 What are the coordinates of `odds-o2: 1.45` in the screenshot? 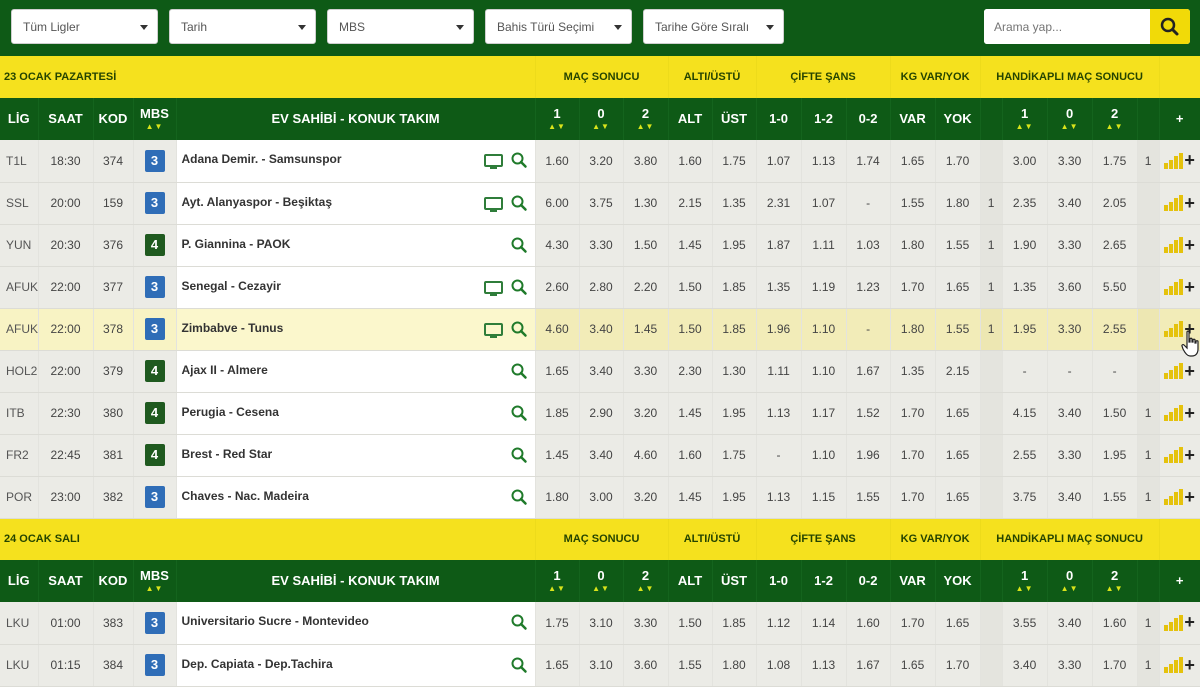 It's located at (646, 329).